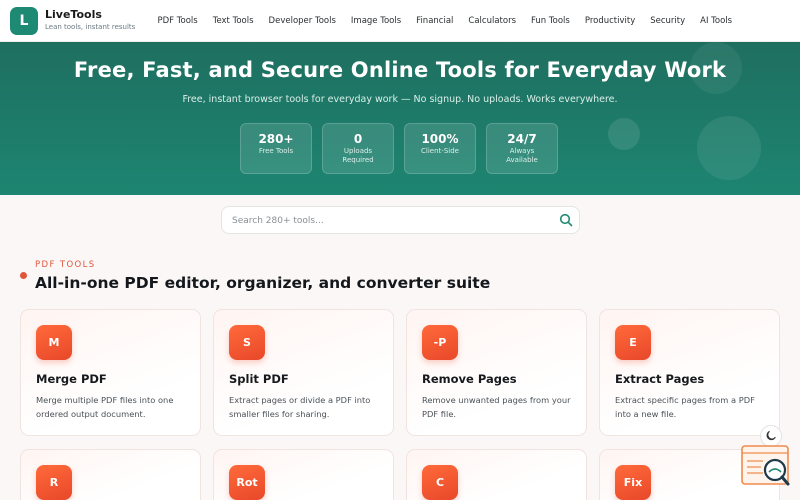 The image size is (800, 500). Describe the element at coordinates (233, 21) in the screenshot. I see `nav-item-text-tools: Text Tools` at that location.